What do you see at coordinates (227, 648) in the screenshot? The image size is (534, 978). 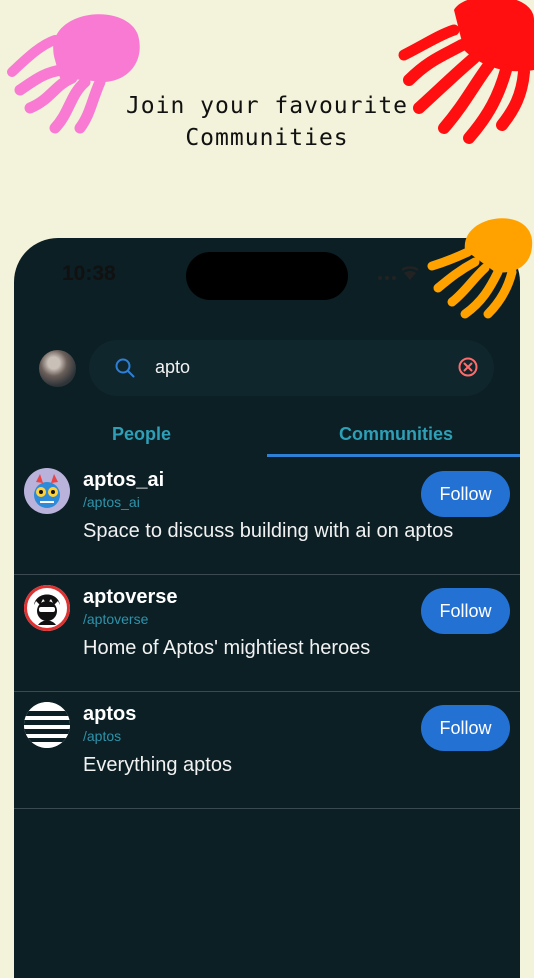 I see `community-description: Home of Aptos' mightiest heroes` at bounding box center [227, 648].